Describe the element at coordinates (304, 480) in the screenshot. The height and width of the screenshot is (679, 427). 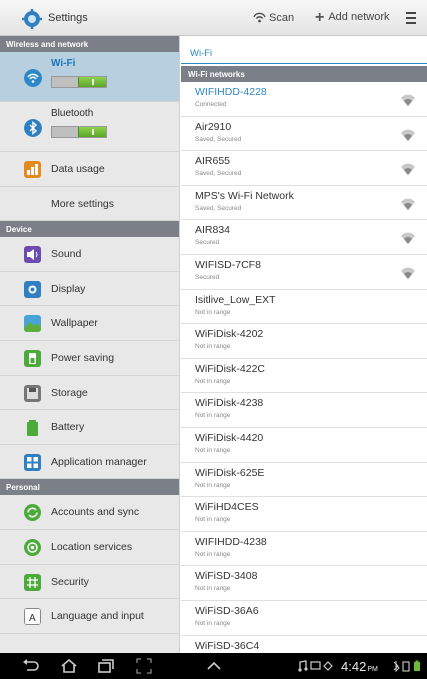
I see `network-item: WiFiDisk-625E Not in range` at that location.